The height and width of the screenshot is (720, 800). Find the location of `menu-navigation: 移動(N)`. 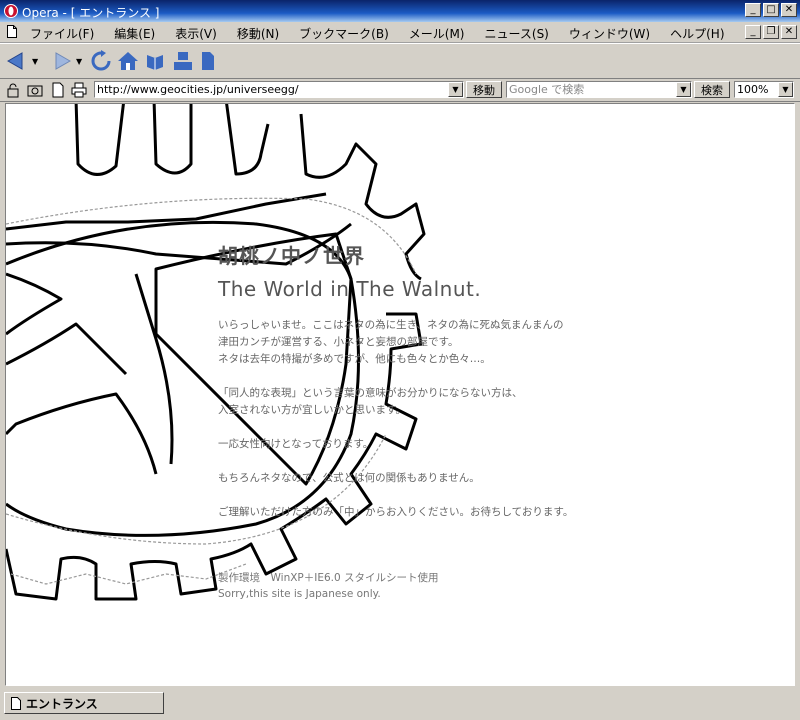

menu-navigation: 移動(N) is located at coordinates (258, 33).